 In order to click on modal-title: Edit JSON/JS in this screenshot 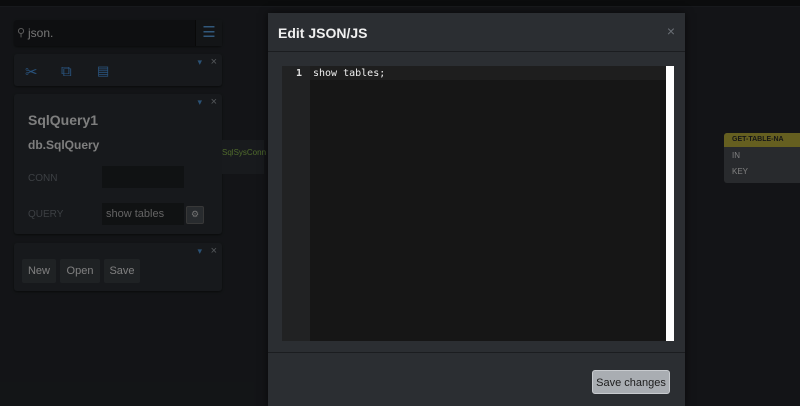, I will do `click(323, 33)`.